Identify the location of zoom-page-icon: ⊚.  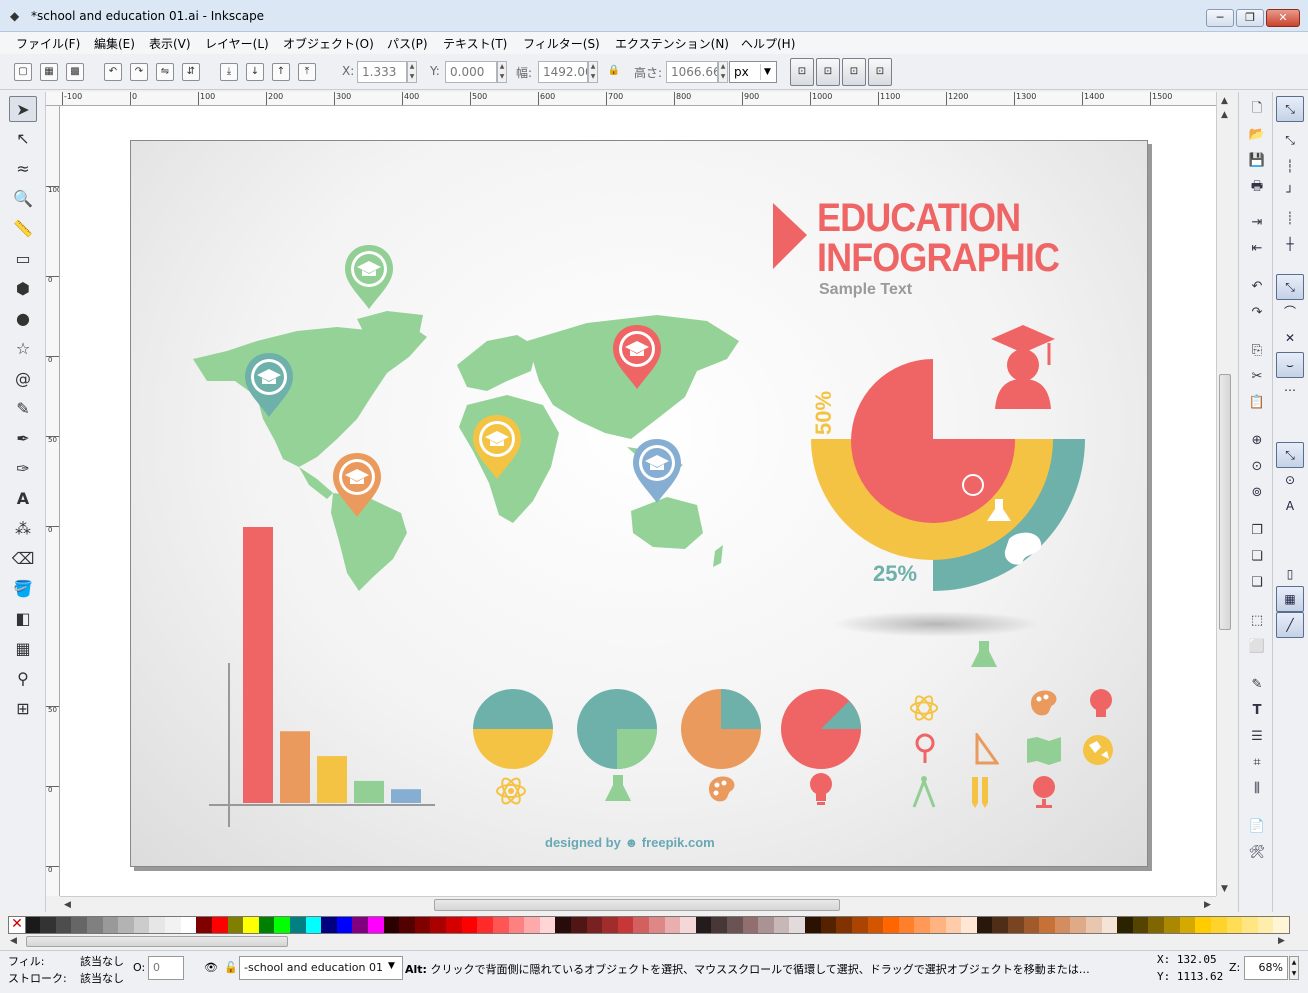
(1257, 493).